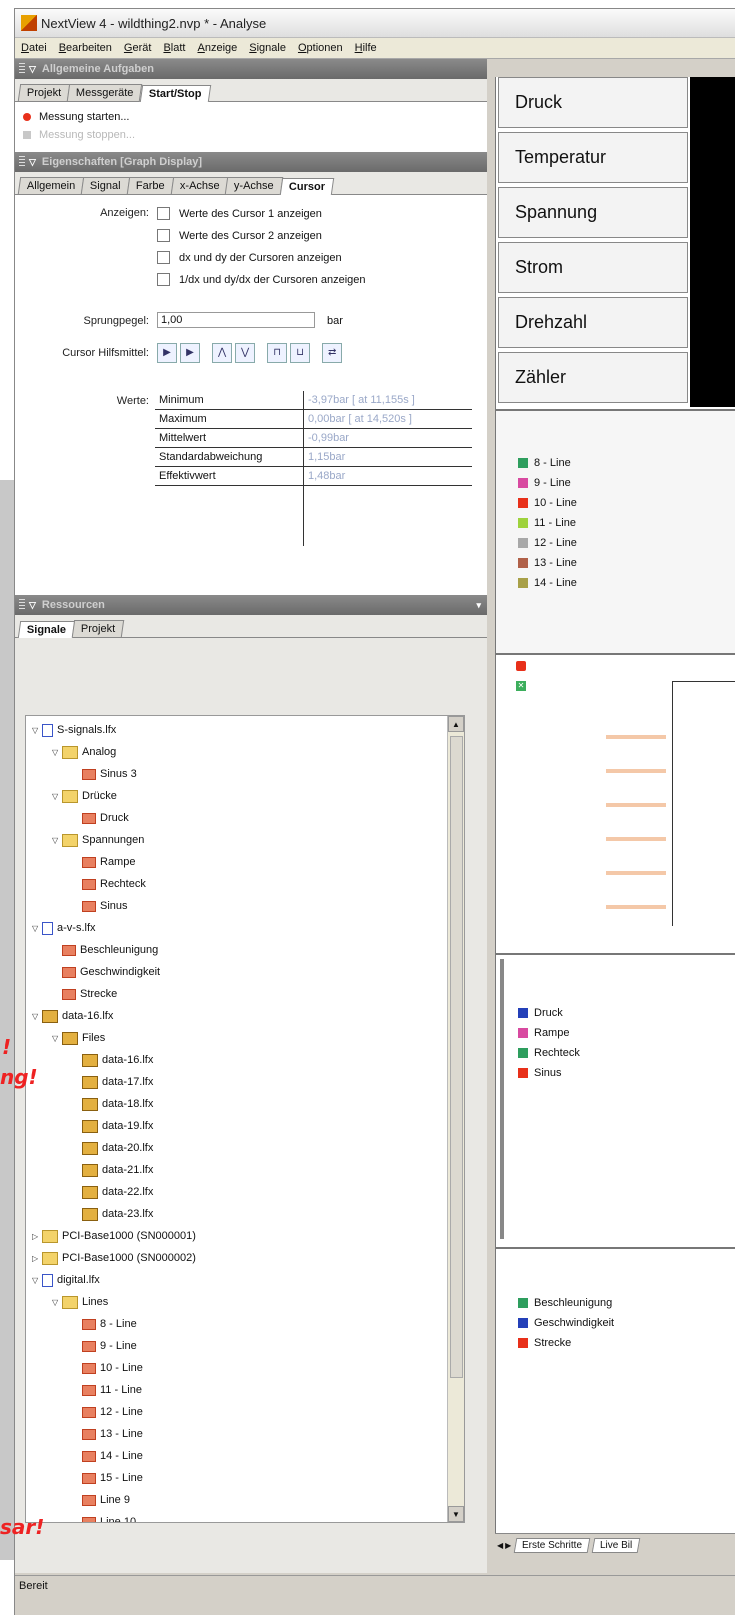  Describe the element at coordinates (366, 48) in the screenshot. I see `menu-hilfe: Hilfe` at that location.